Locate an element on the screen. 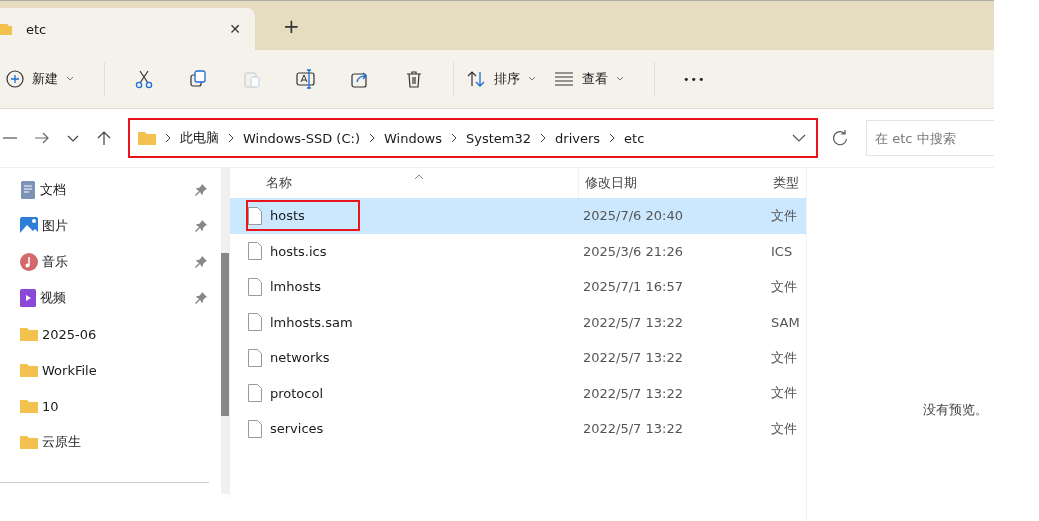 This screenshot has width=1039, height=521. dropdown-caret-icon is located at coordinates (799, 138).